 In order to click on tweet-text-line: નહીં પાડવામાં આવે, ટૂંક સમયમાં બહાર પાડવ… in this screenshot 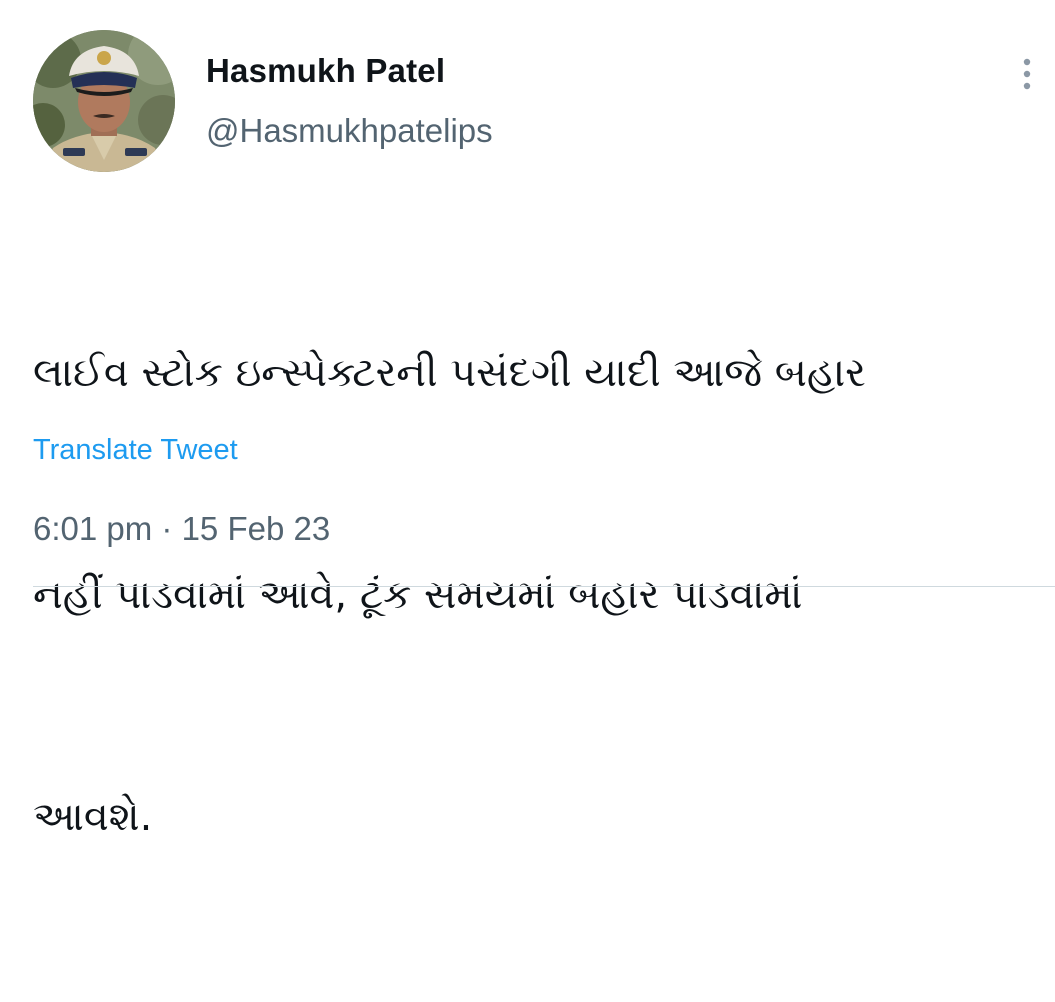, I will do `click(418, 595)`.